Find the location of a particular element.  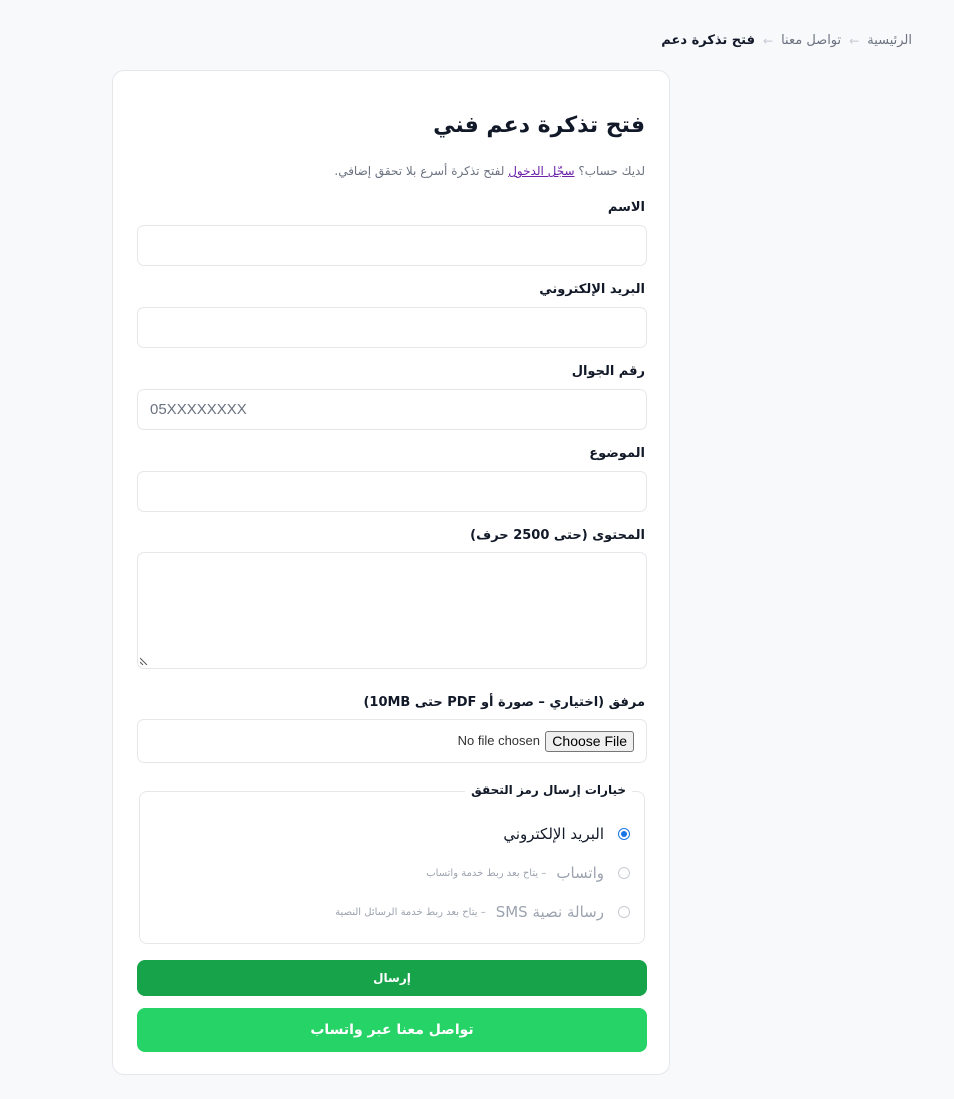

option-sms-label: رسالة نصية SMS is located at coordinates (549, 912).